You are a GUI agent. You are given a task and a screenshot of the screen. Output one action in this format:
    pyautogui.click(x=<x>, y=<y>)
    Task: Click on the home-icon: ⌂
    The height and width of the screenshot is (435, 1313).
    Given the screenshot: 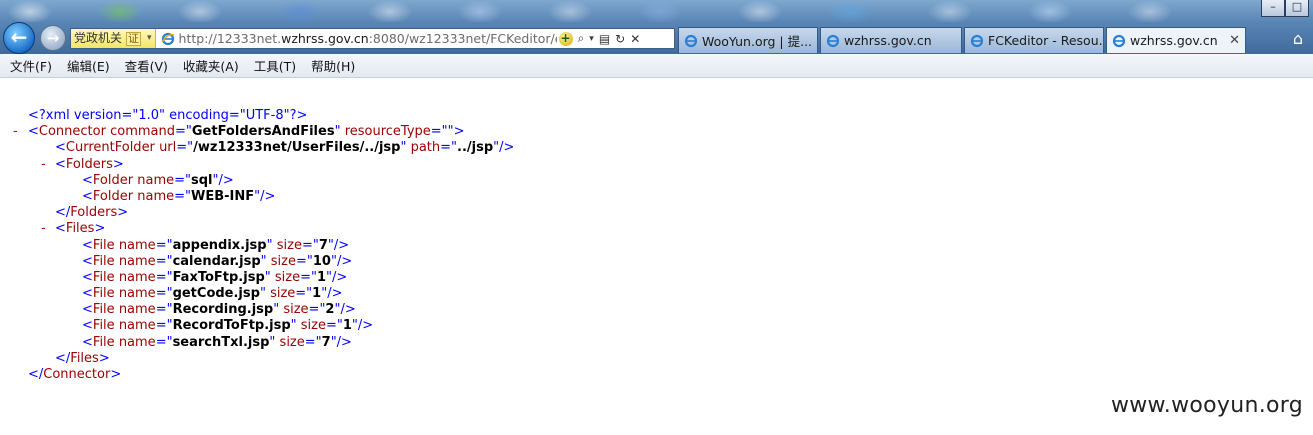 What is the action you would take?
    pyautogui.click(x=1298, y=39)
    